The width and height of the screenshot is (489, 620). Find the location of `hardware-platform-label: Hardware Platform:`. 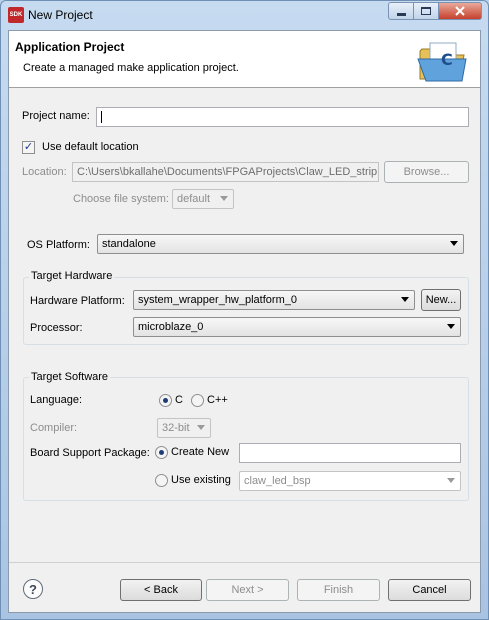

hardware-platform-label: Hardware Platform: is located at coordinates (77, 301).